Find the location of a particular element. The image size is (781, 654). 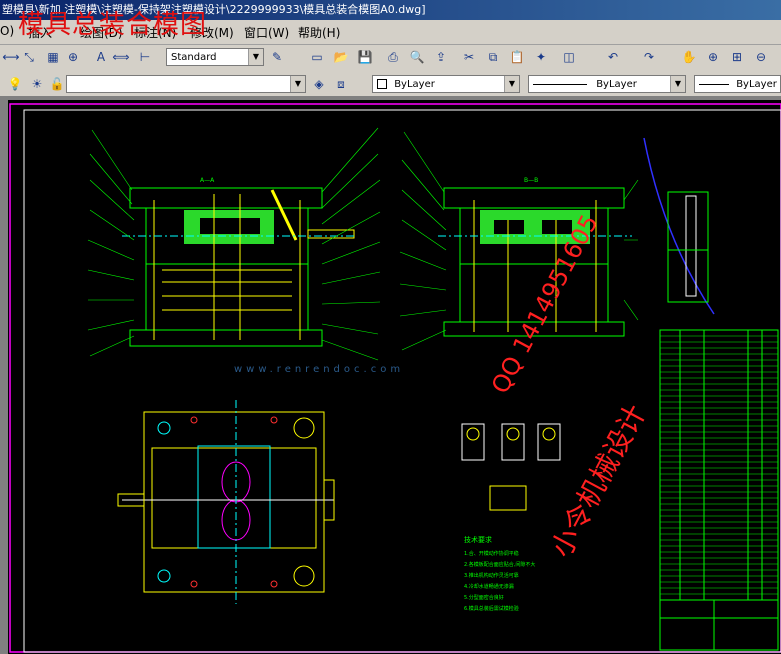

match-properties-icon: ✦ is located at coordinates (541, 57).